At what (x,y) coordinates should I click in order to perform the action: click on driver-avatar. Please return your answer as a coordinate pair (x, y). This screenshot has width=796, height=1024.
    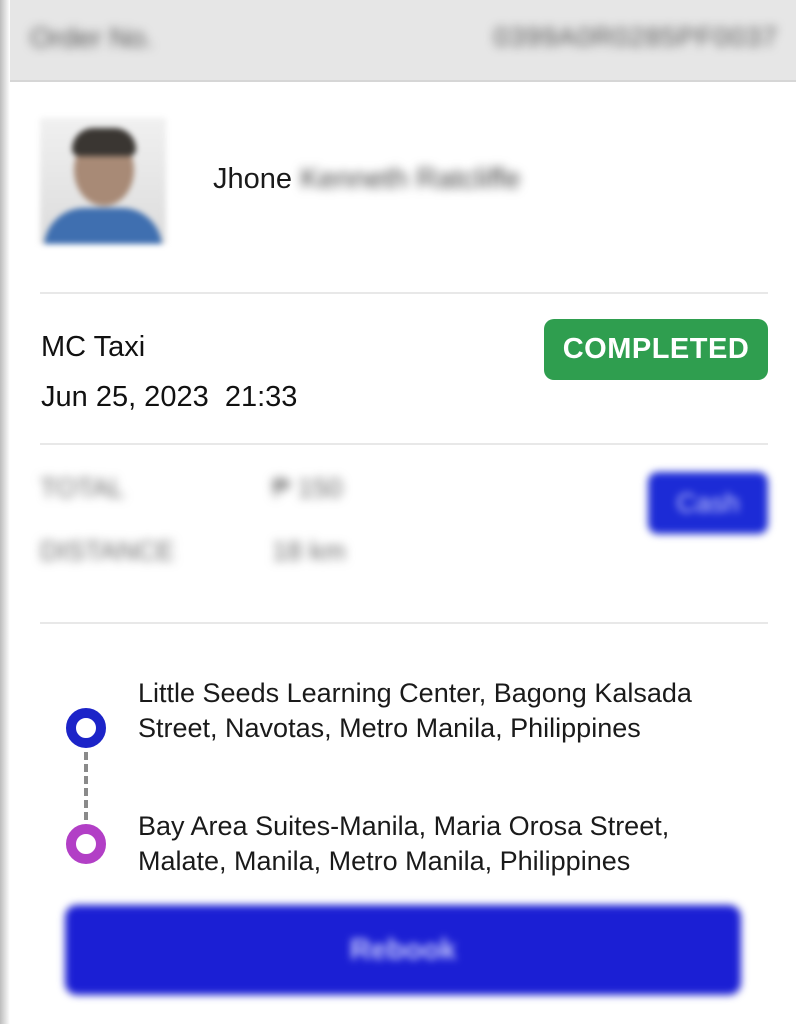
    Looking at the image, I should click on (103, 181).